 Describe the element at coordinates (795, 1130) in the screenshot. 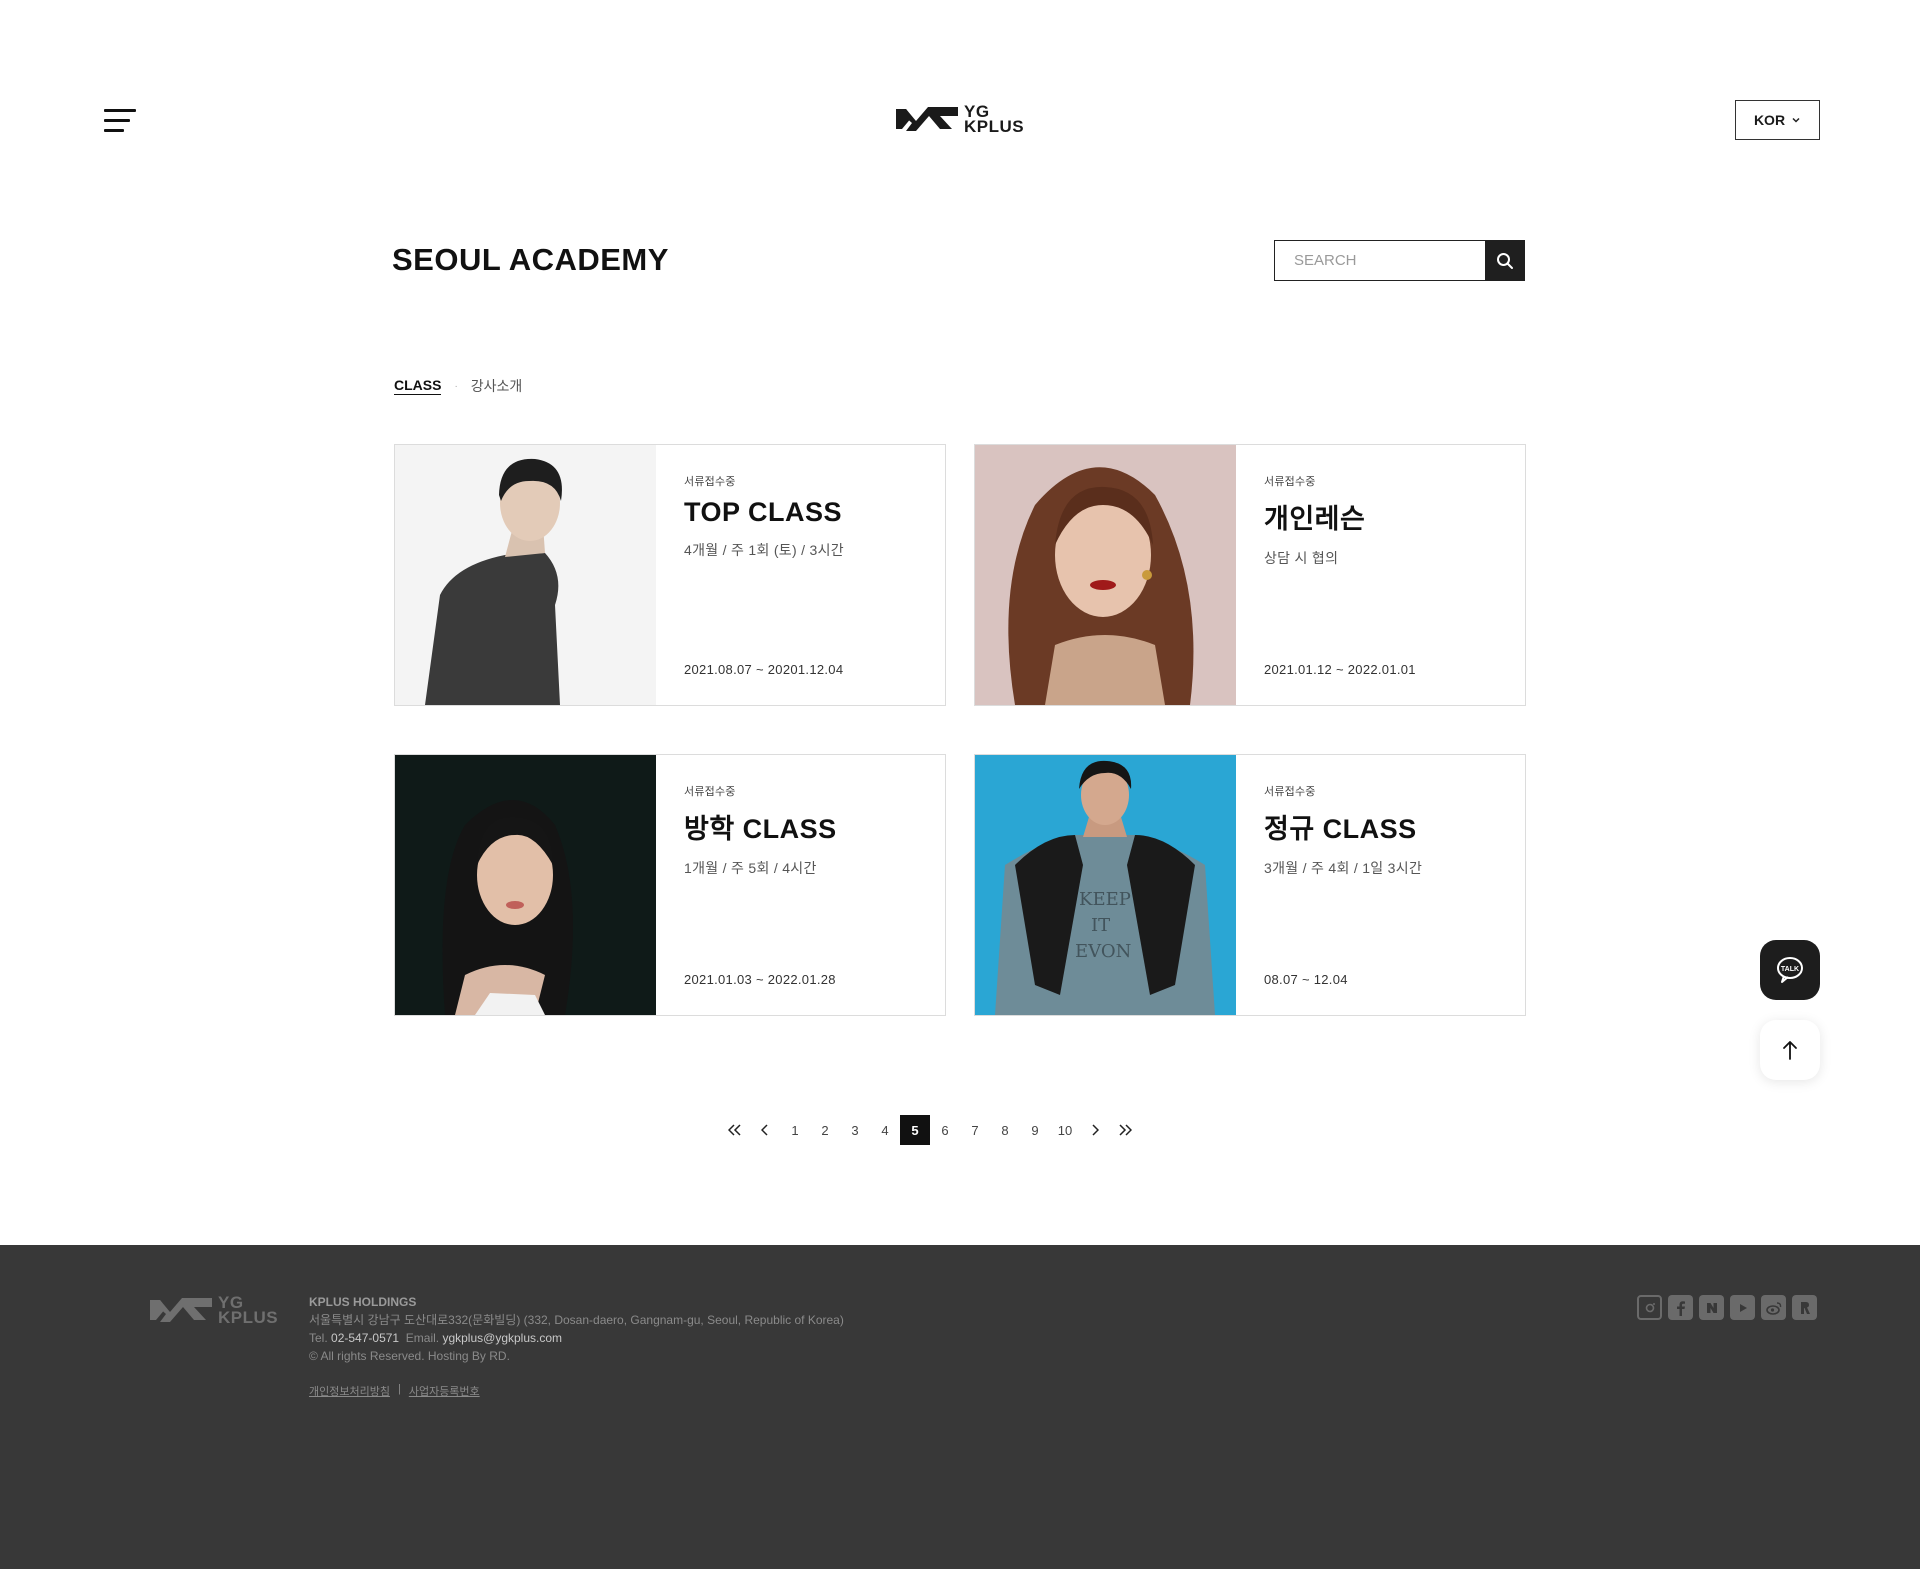

I see `page-number: 1` at that location.